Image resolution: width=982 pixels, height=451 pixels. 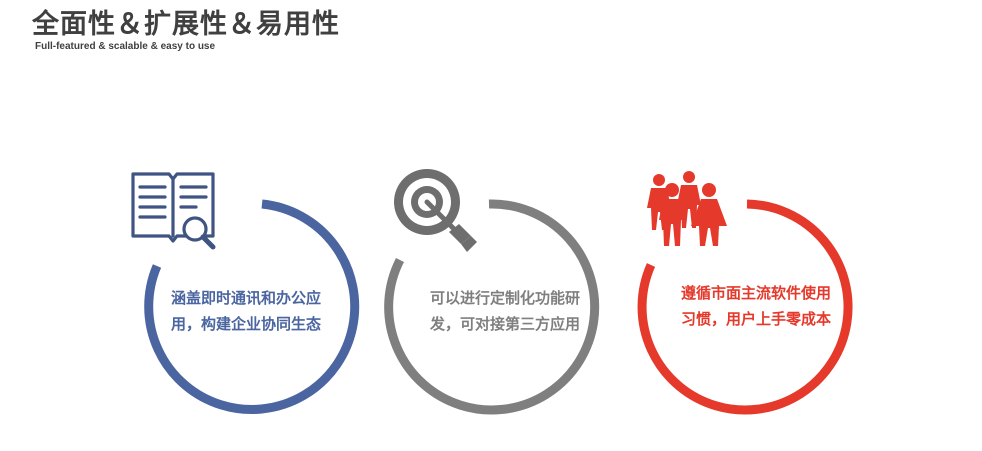 I want to click on target-arrow-icon, so click(x=435, y=210).